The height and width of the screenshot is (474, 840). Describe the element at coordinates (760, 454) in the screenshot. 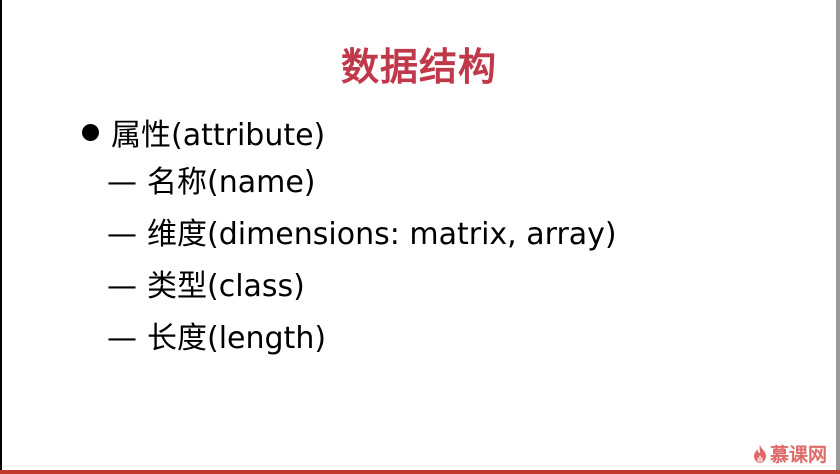

I see `flame-icon` at that location.